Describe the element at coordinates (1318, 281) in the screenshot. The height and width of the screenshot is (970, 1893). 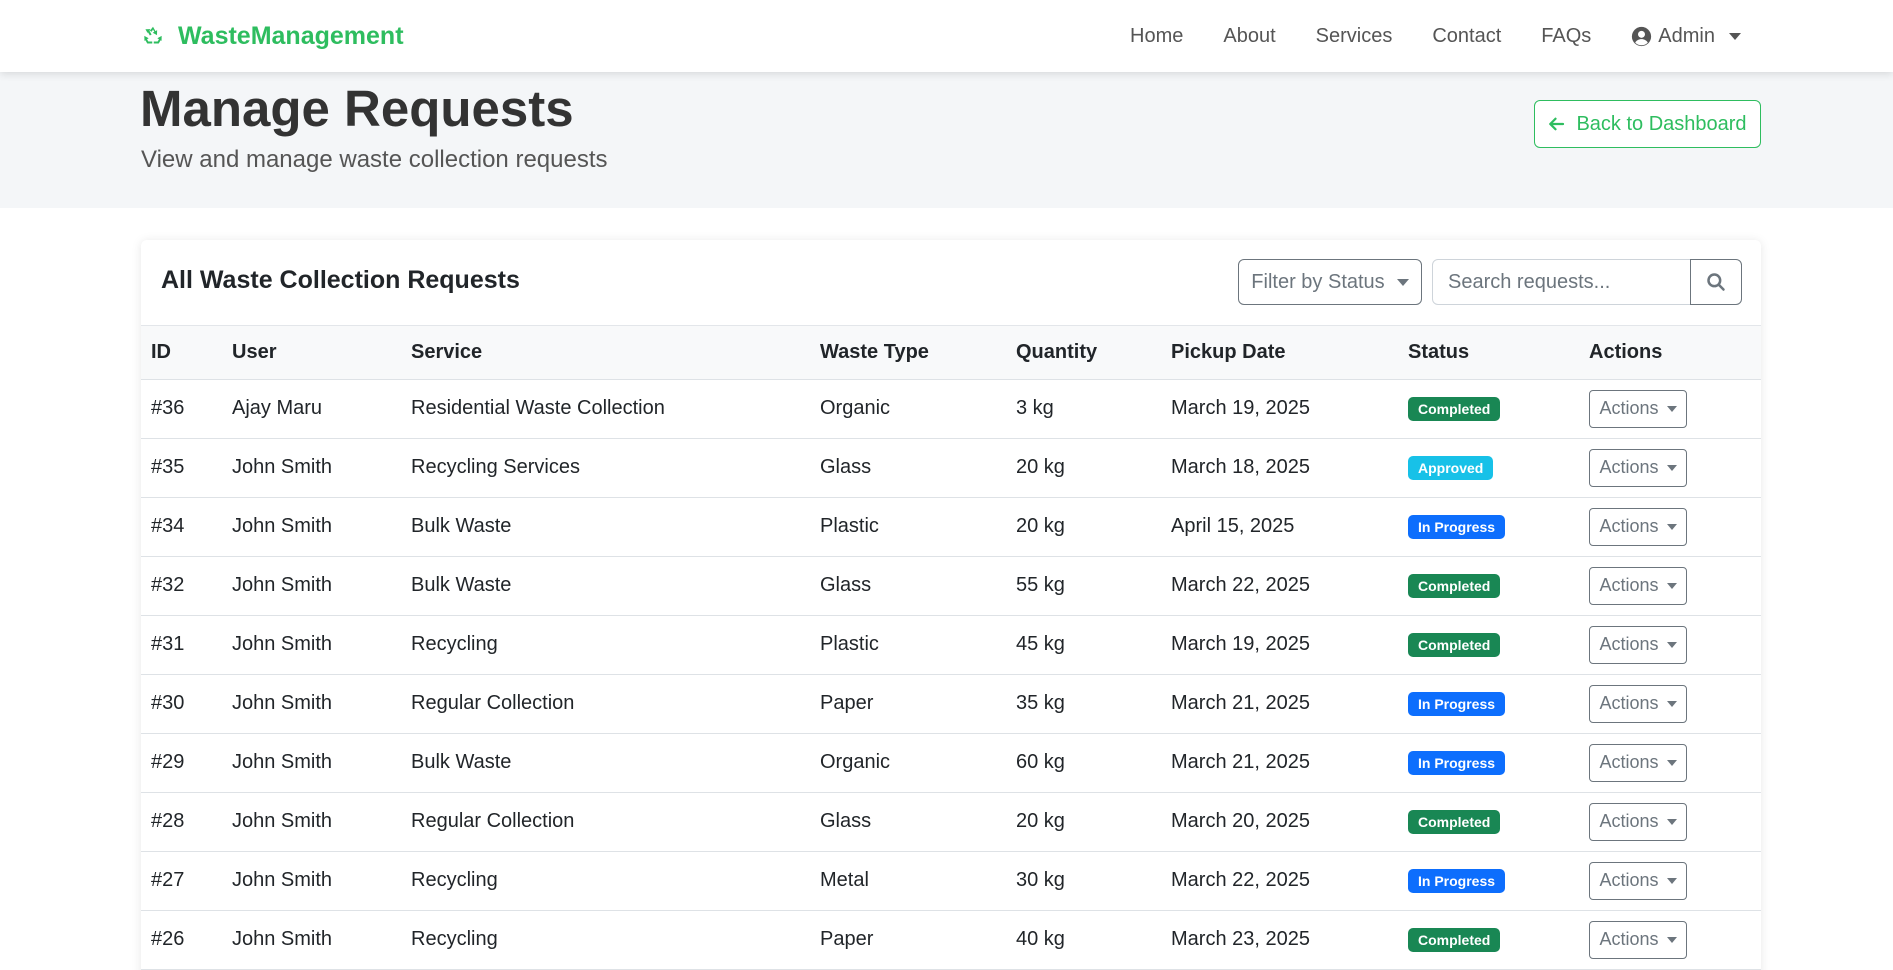
I see `filter-label: Filter by Status` at that location.